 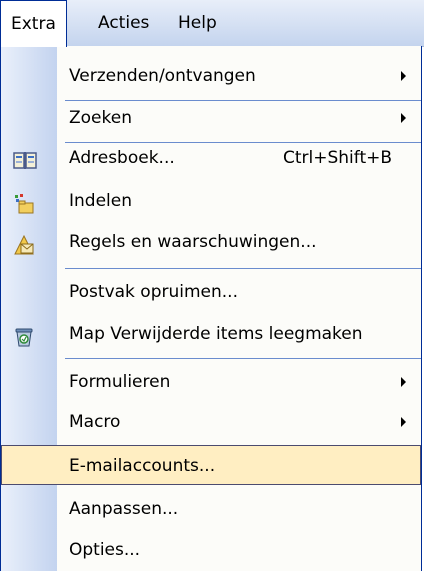 I want to click on menu-item-zoeken: Zoeken, so click(x=211, y=118).